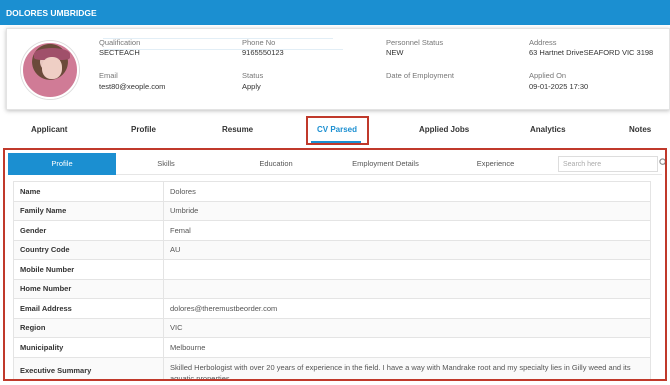 The width and height of the screenshot is (670, 385). I want to click on avatar, so click(50, 70).